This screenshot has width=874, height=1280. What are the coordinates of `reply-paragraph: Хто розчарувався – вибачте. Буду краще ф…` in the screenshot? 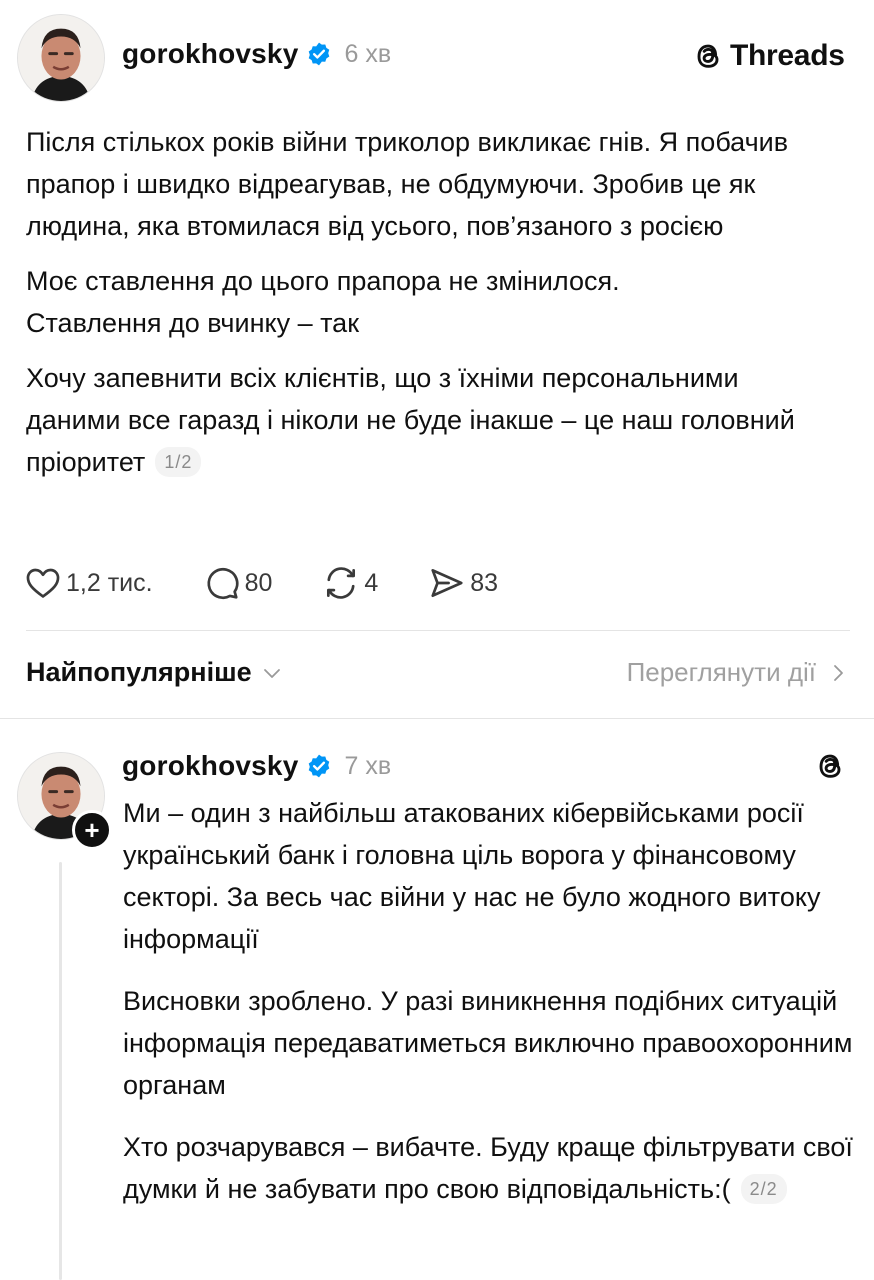 It's located at (490, 1168).